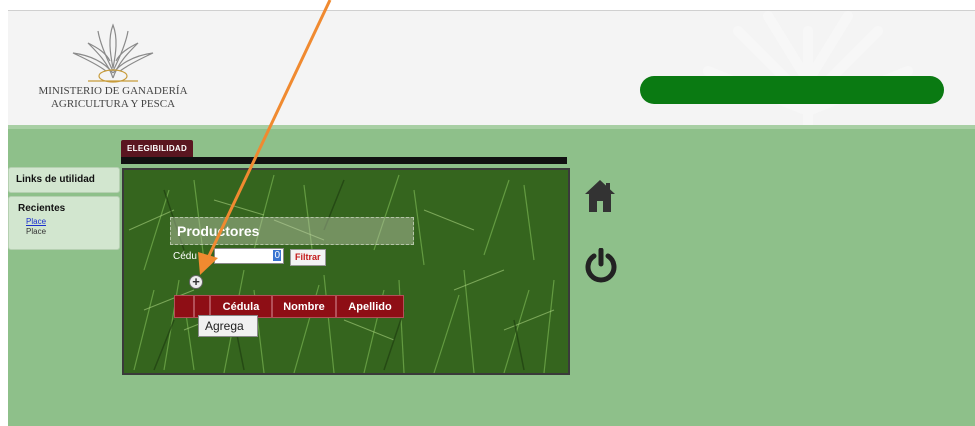  I want to click on recientes-box: Recientes Place Place, so click(64, 223).